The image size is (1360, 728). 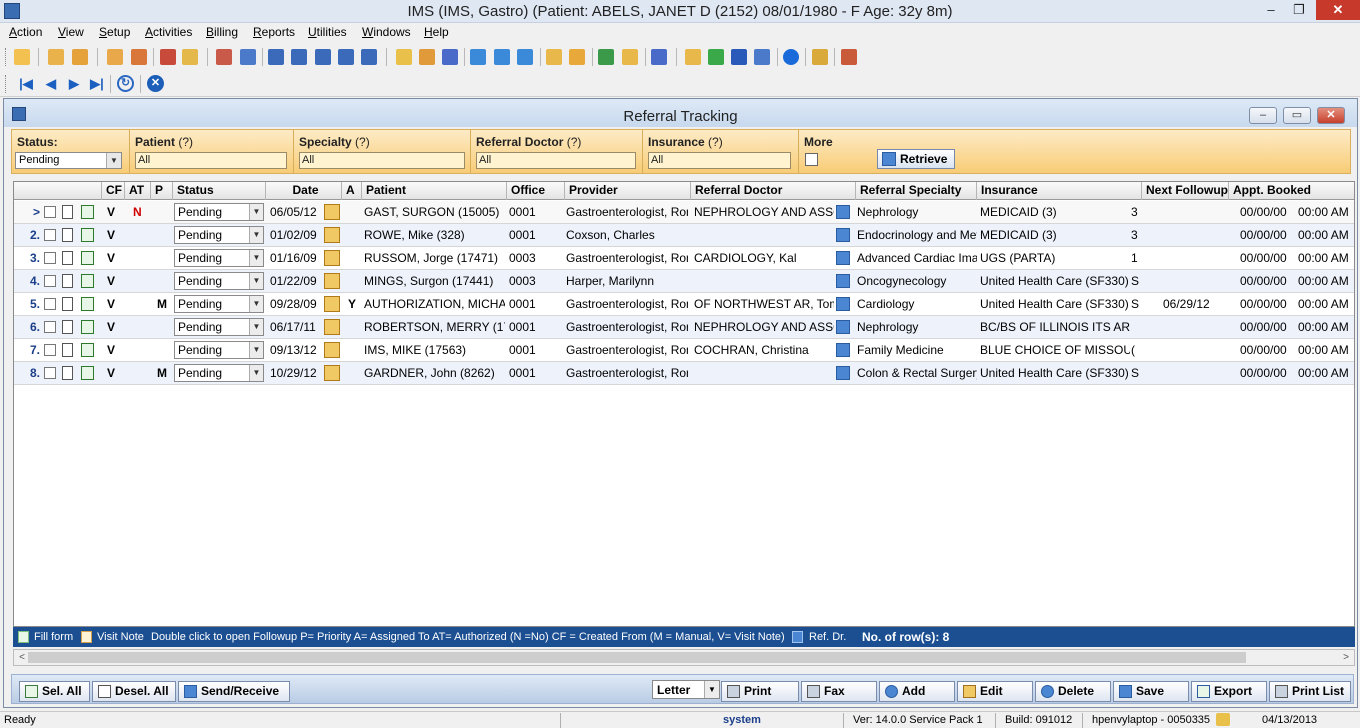 I want to click on header-cf: CF, so click(x=113, y=191).